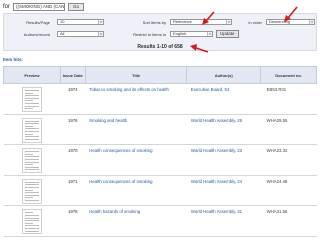 The width and height of the screenshot is (320, 240). What do you see at coordinates (227, 34) in the screenshot?
I see `update-button: Update` at bounding box center [227, 34].